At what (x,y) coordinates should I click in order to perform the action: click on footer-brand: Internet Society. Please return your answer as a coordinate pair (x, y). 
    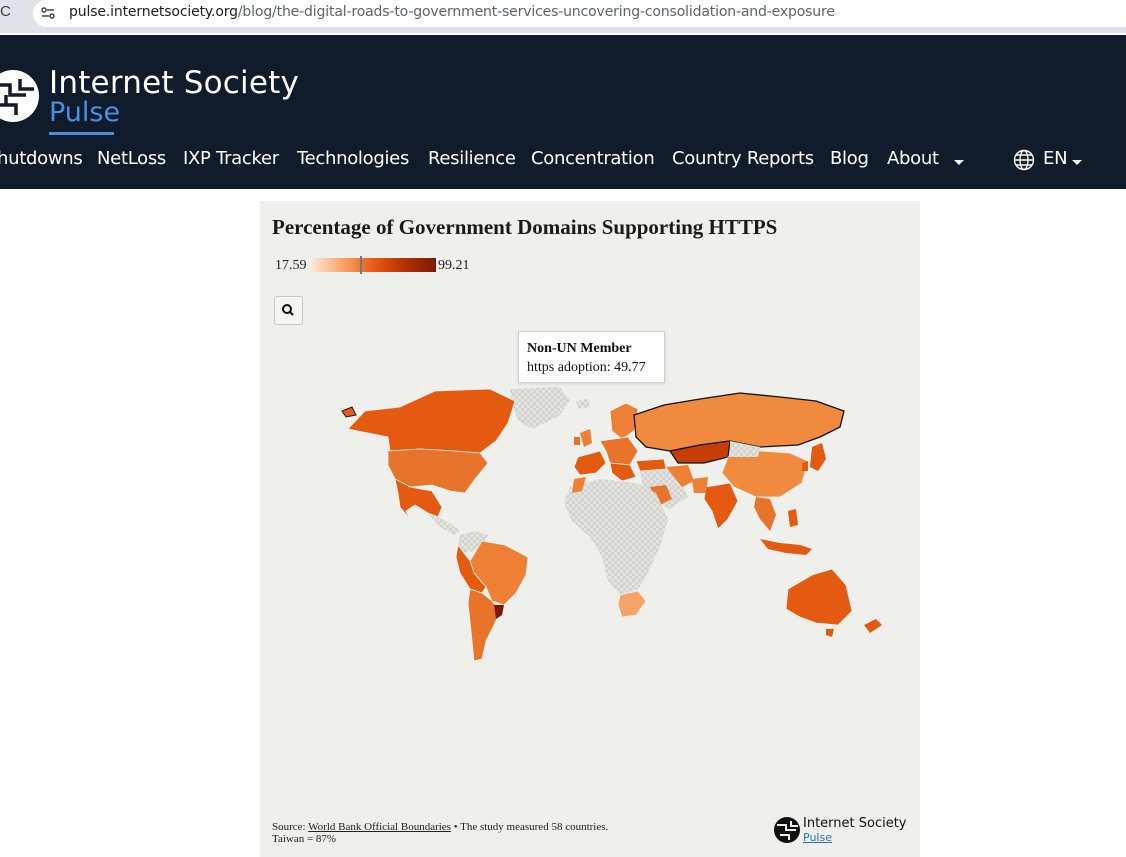
    Looking at the image, I should click on (855, 823).